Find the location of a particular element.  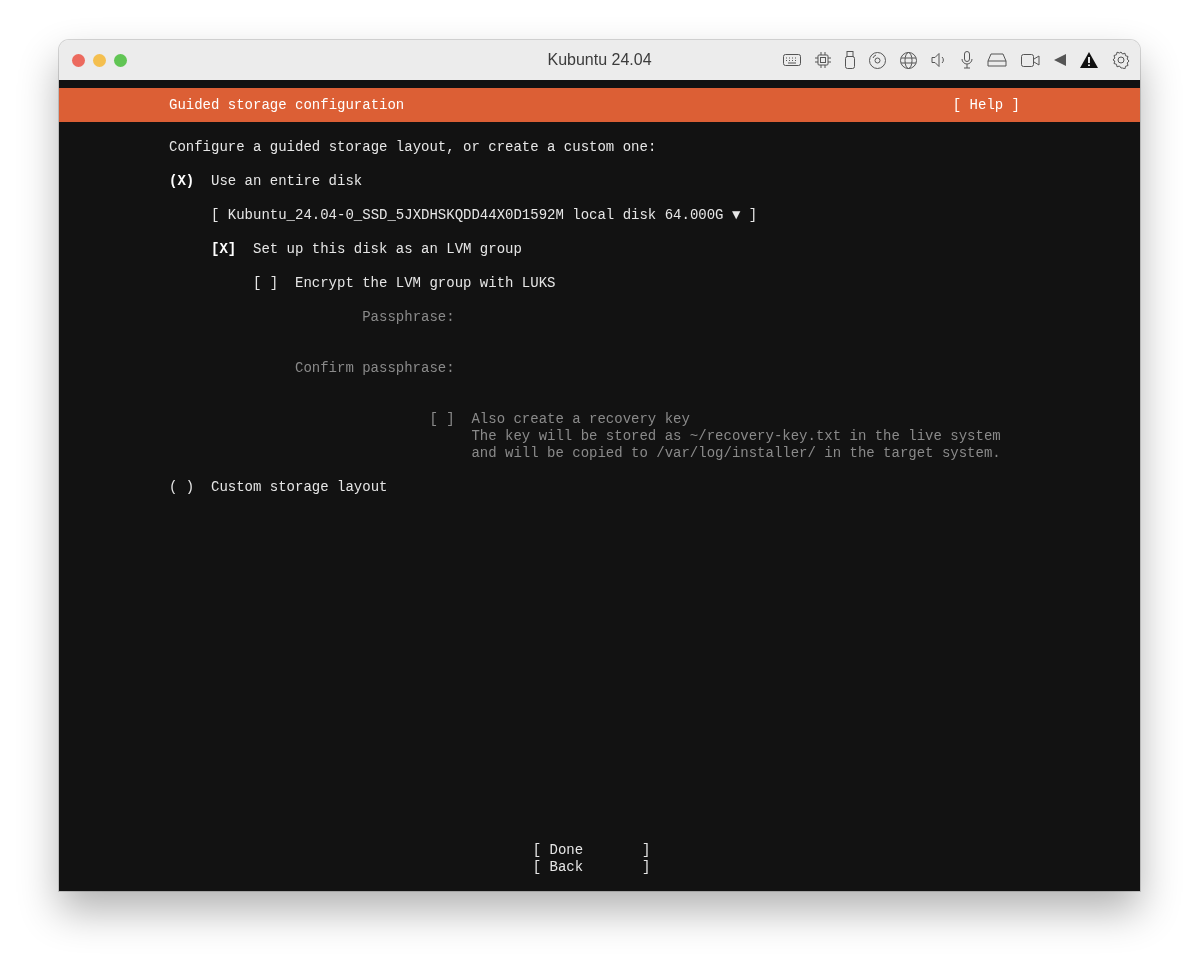

option-label: Use an entire disk is located at coordinates (287, 181).